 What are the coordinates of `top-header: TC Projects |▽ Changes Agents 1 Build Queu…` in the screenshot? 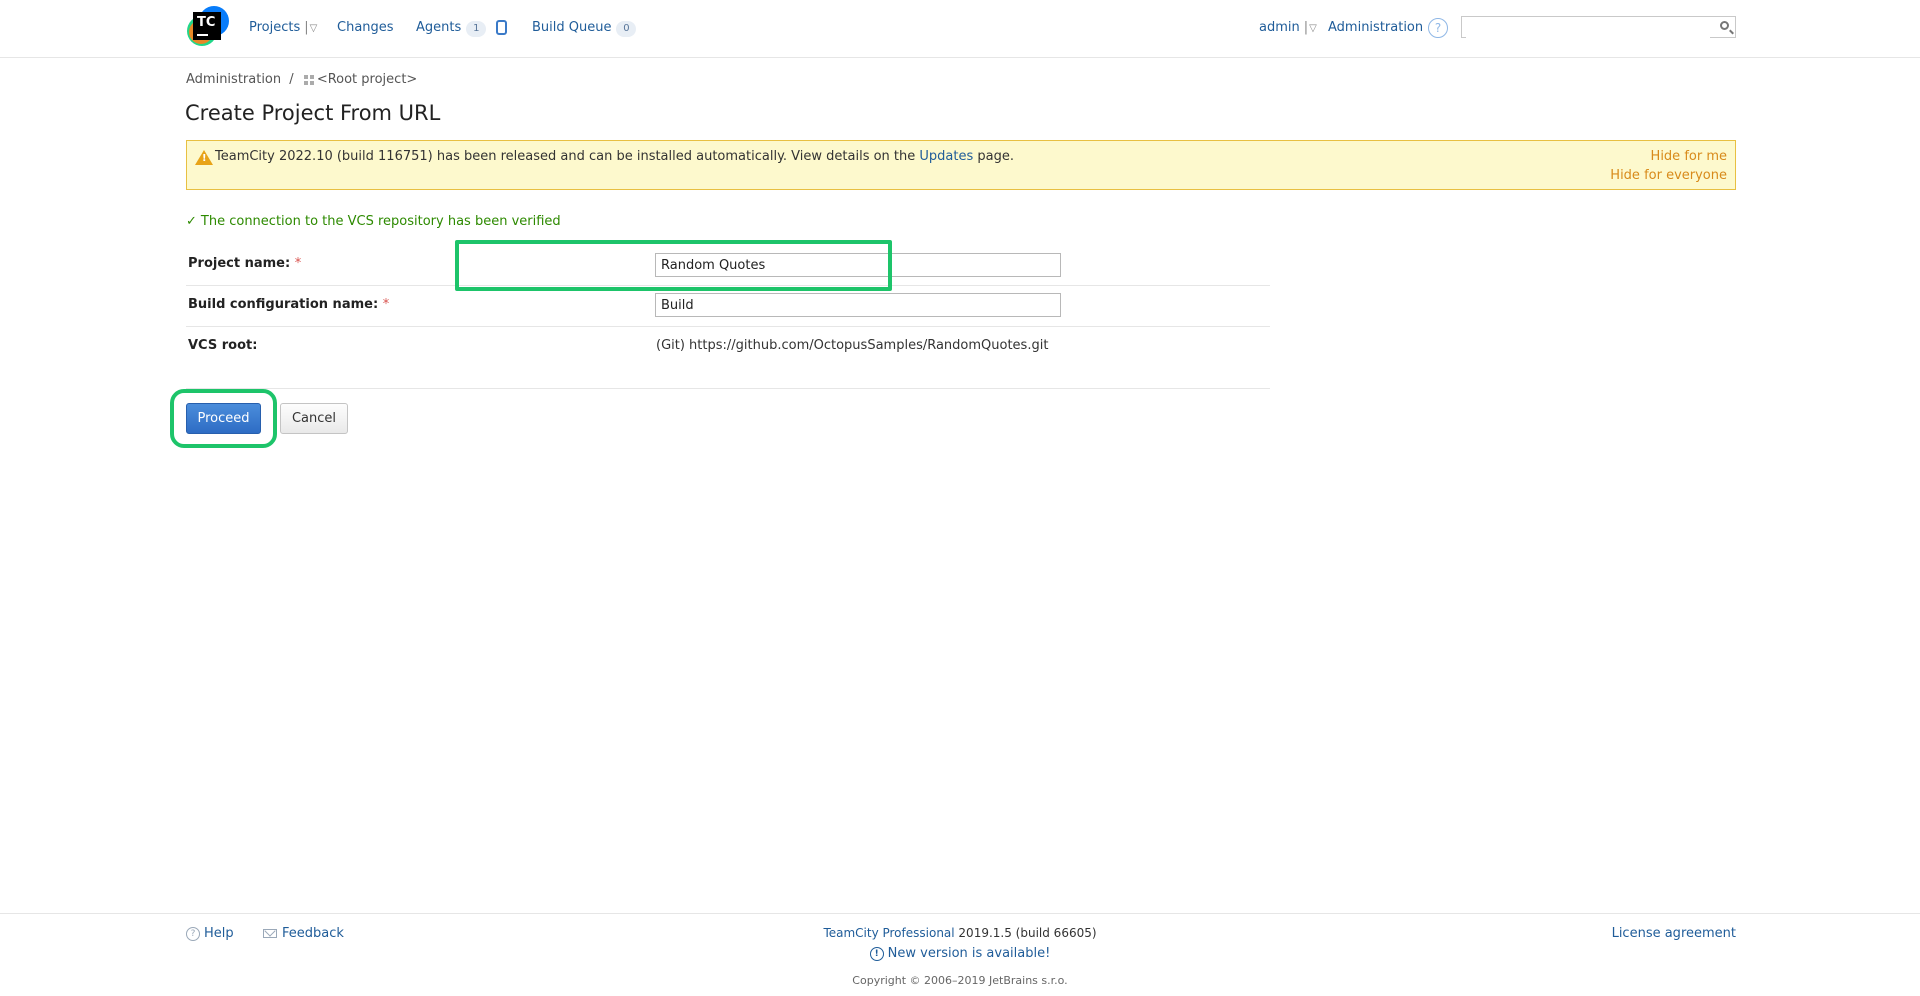 It's located at (960, 29).